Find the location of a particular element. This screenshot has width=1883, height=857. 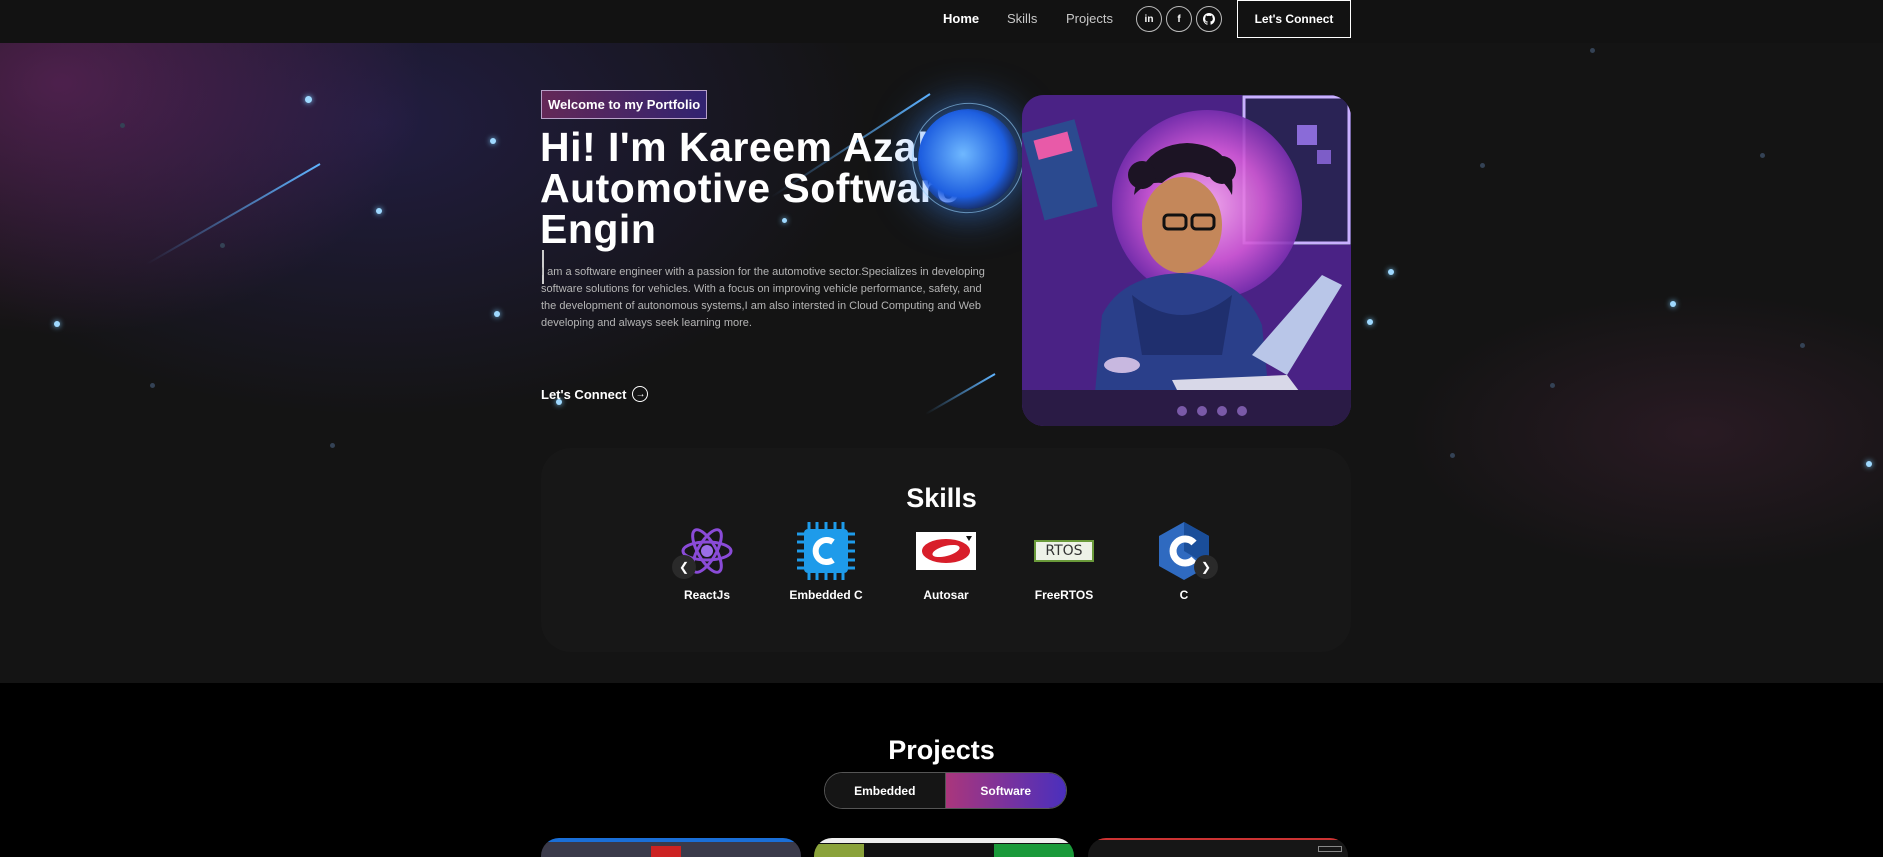

nav-connect-button: Let's Connect is located at coordinates (1294, 19).